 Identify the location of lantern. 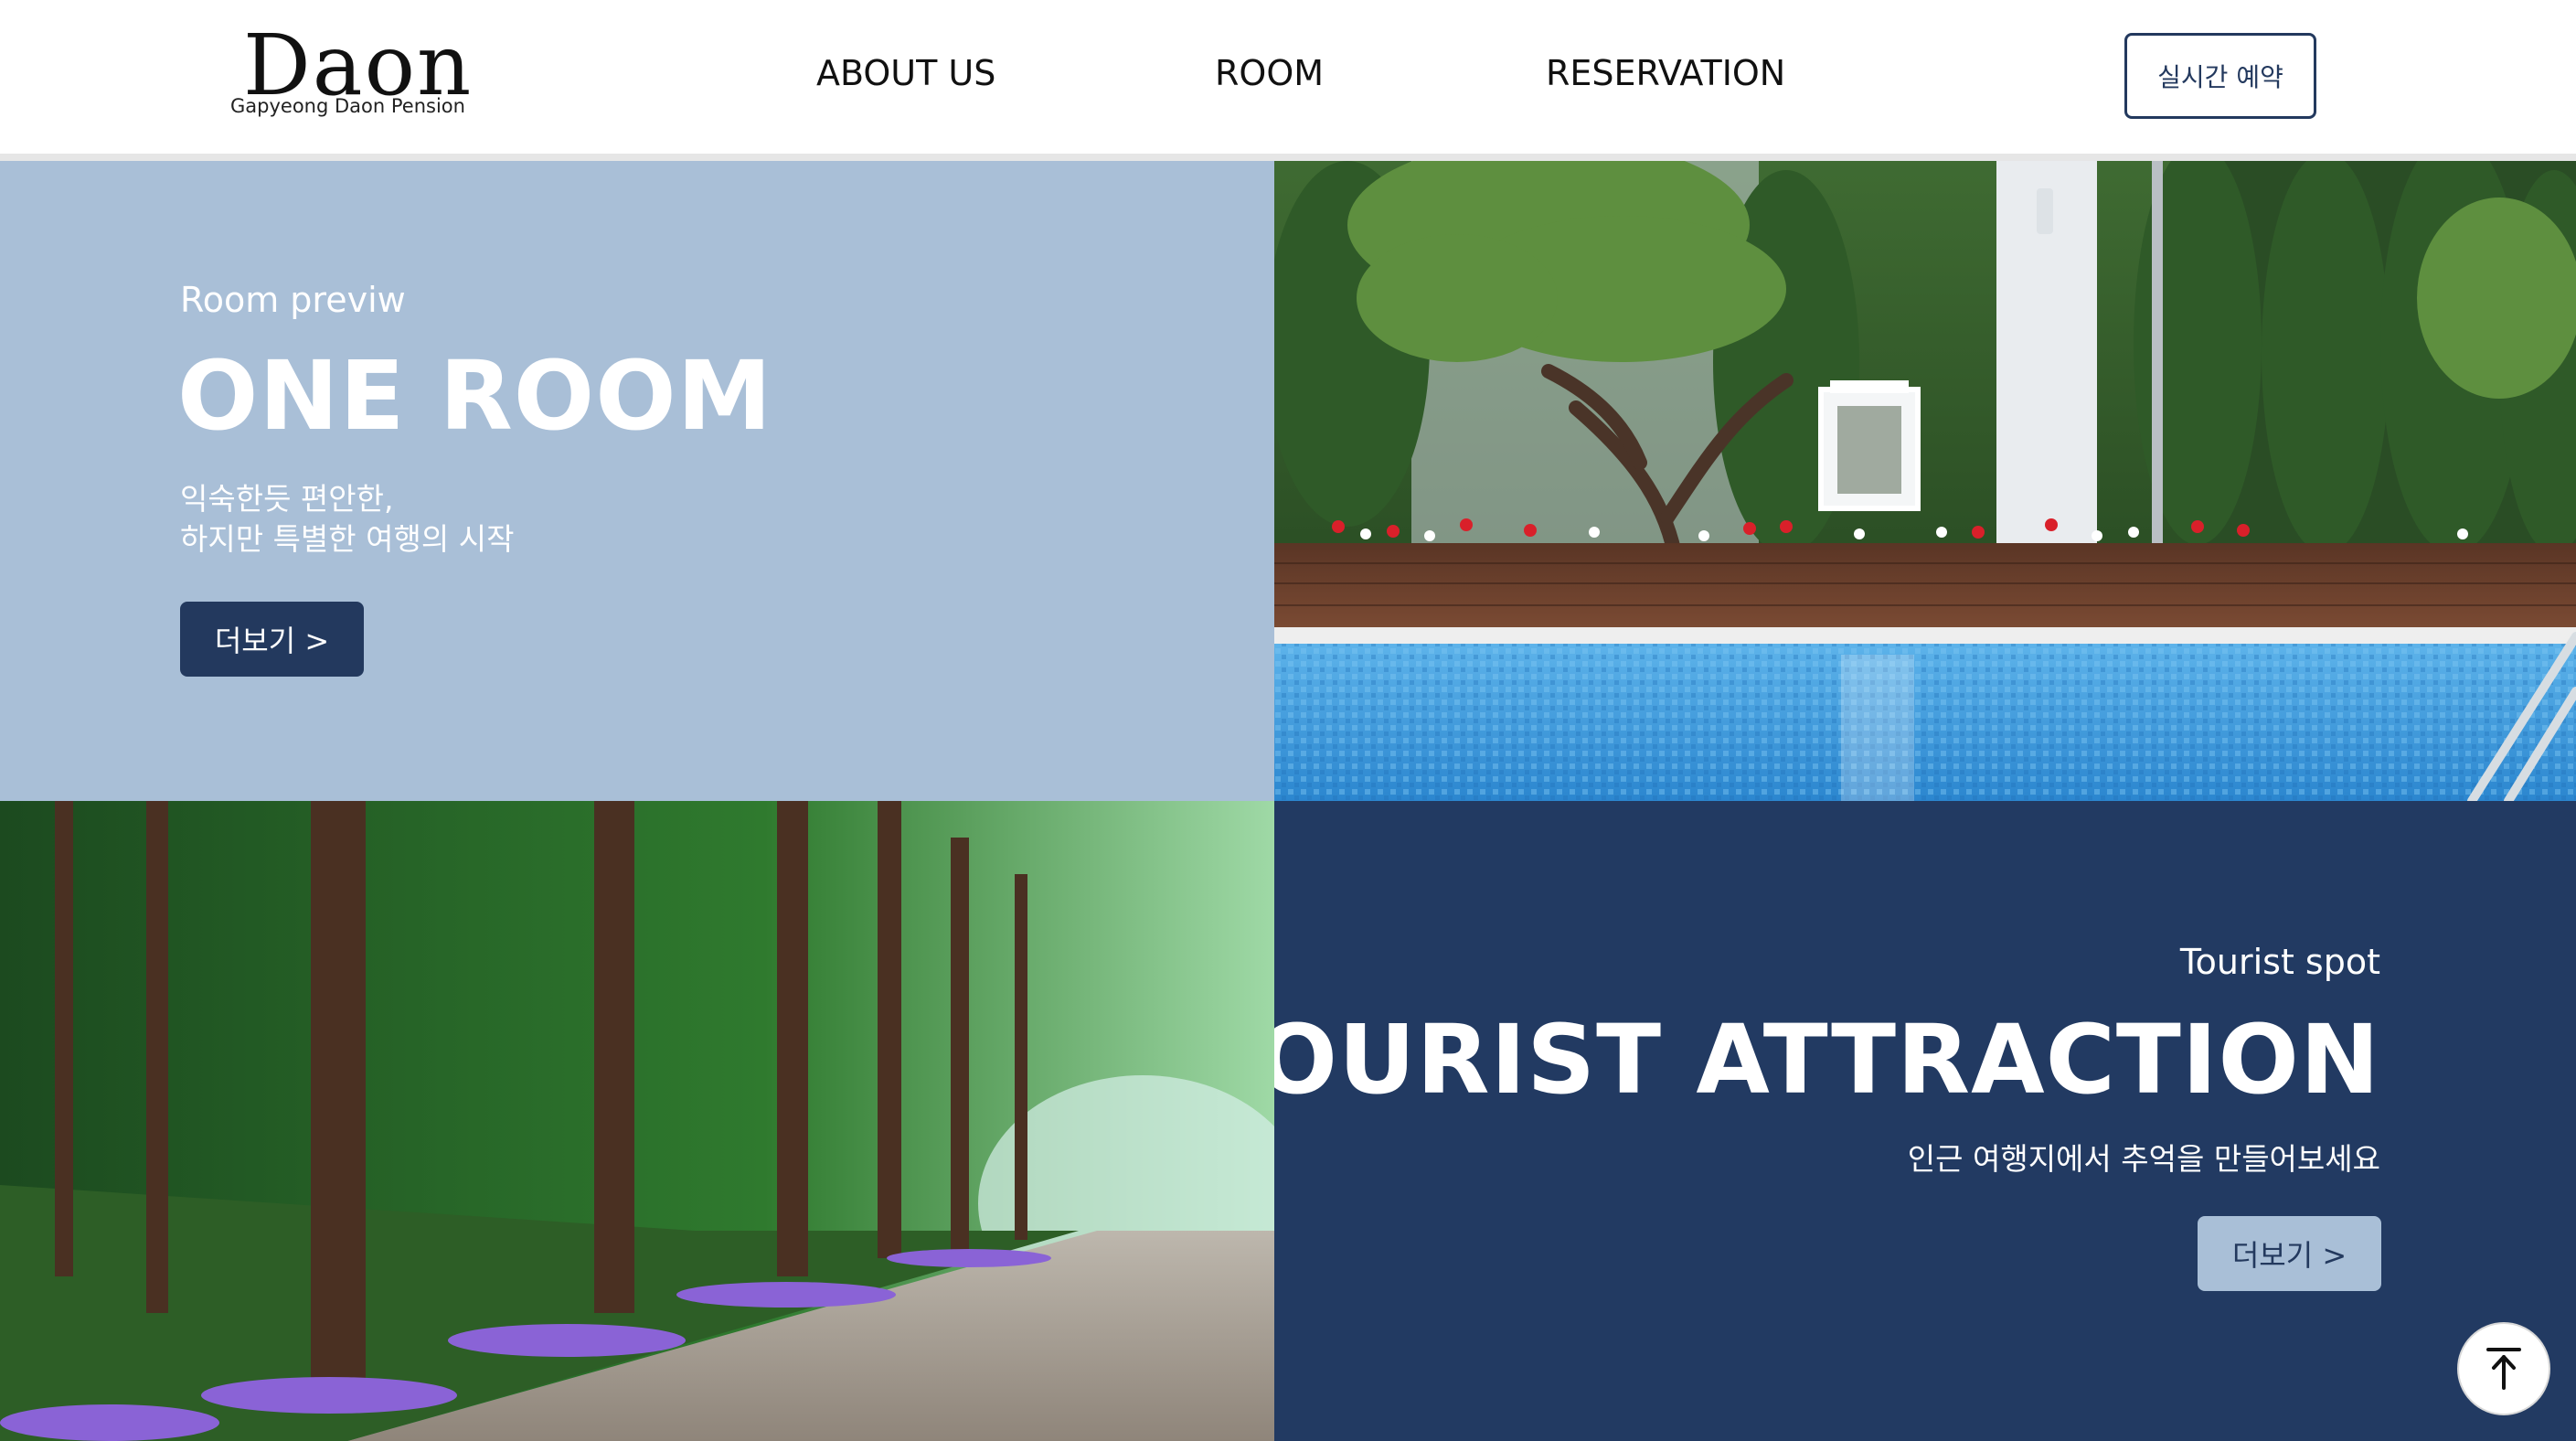
(1869, 445).